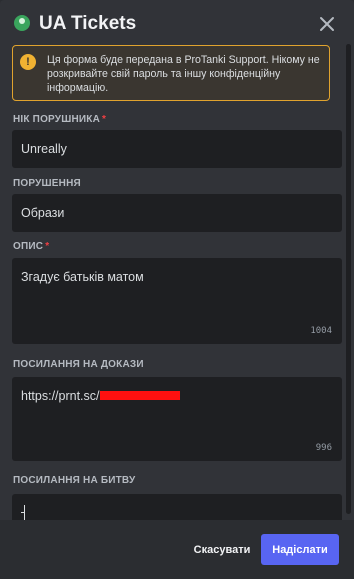  I want to click on battle-label-text: ПОСИЛАННЯ НА БИТВУ, so click(74, 480).